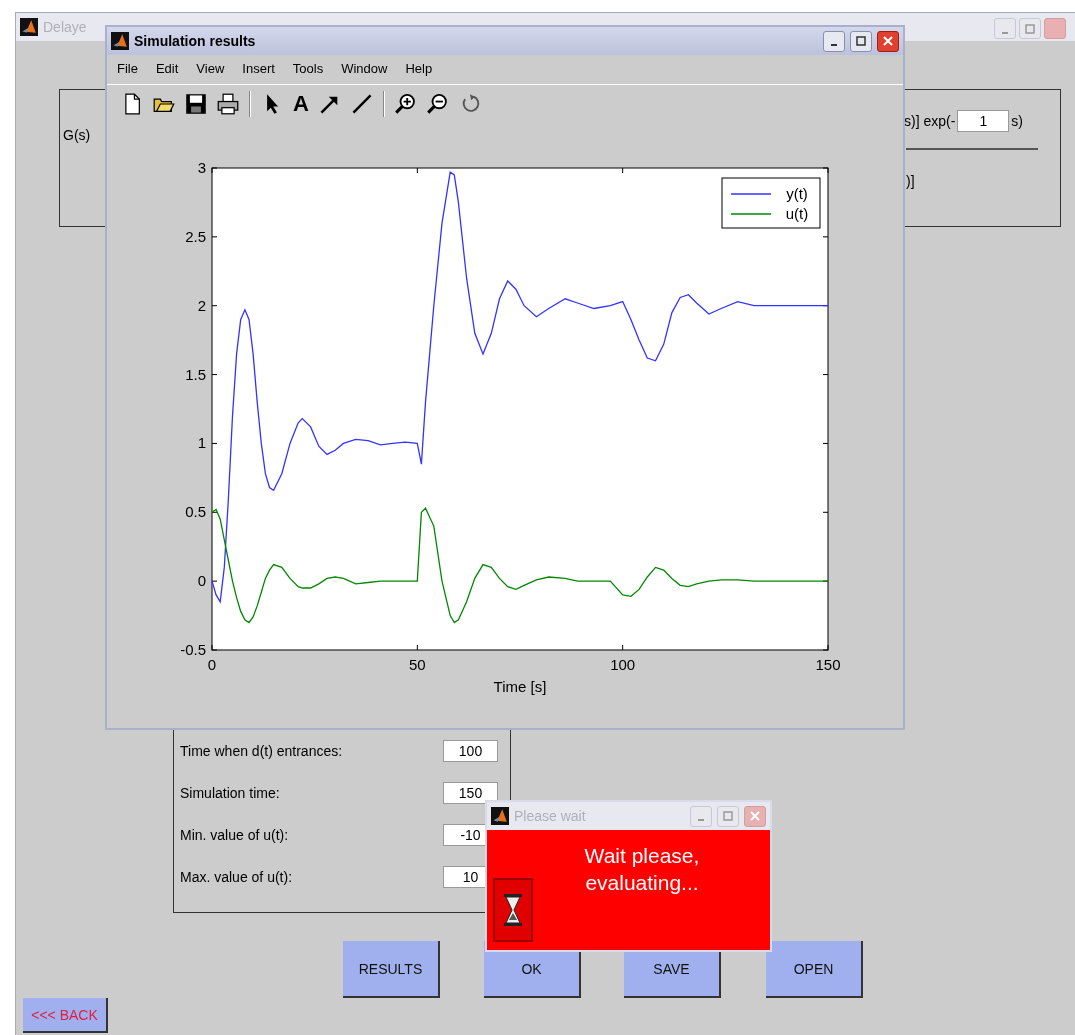  I want to click on y-tick-label: 0, so click(201, 581).